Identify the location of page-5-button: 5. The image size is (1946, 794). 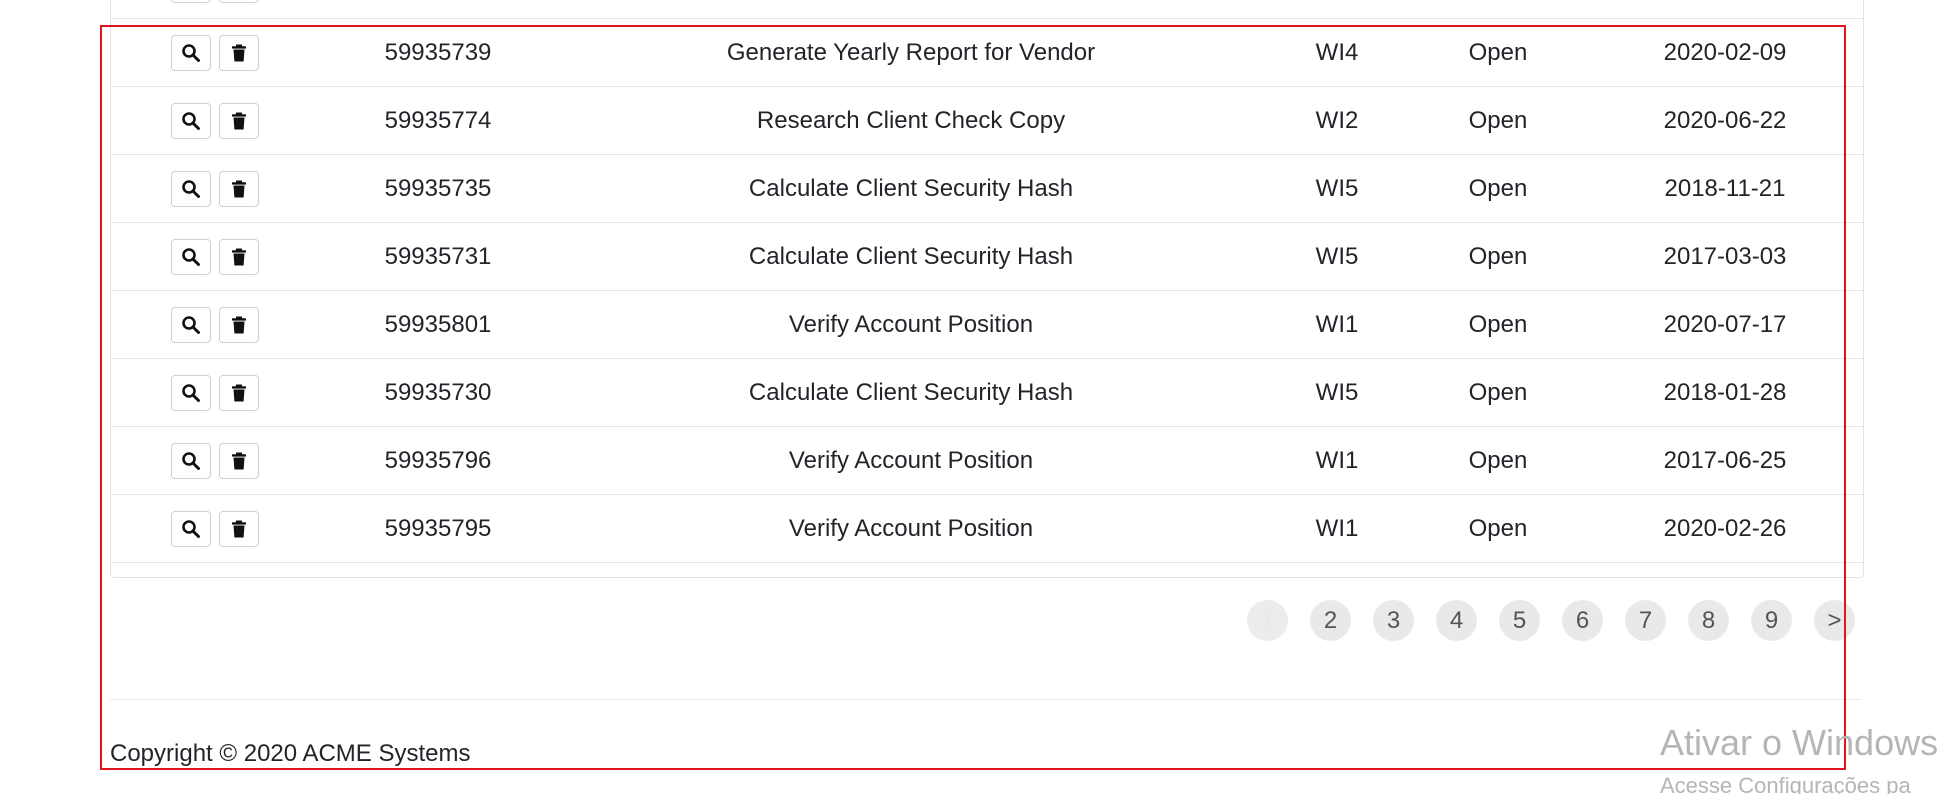
(1519, 620).